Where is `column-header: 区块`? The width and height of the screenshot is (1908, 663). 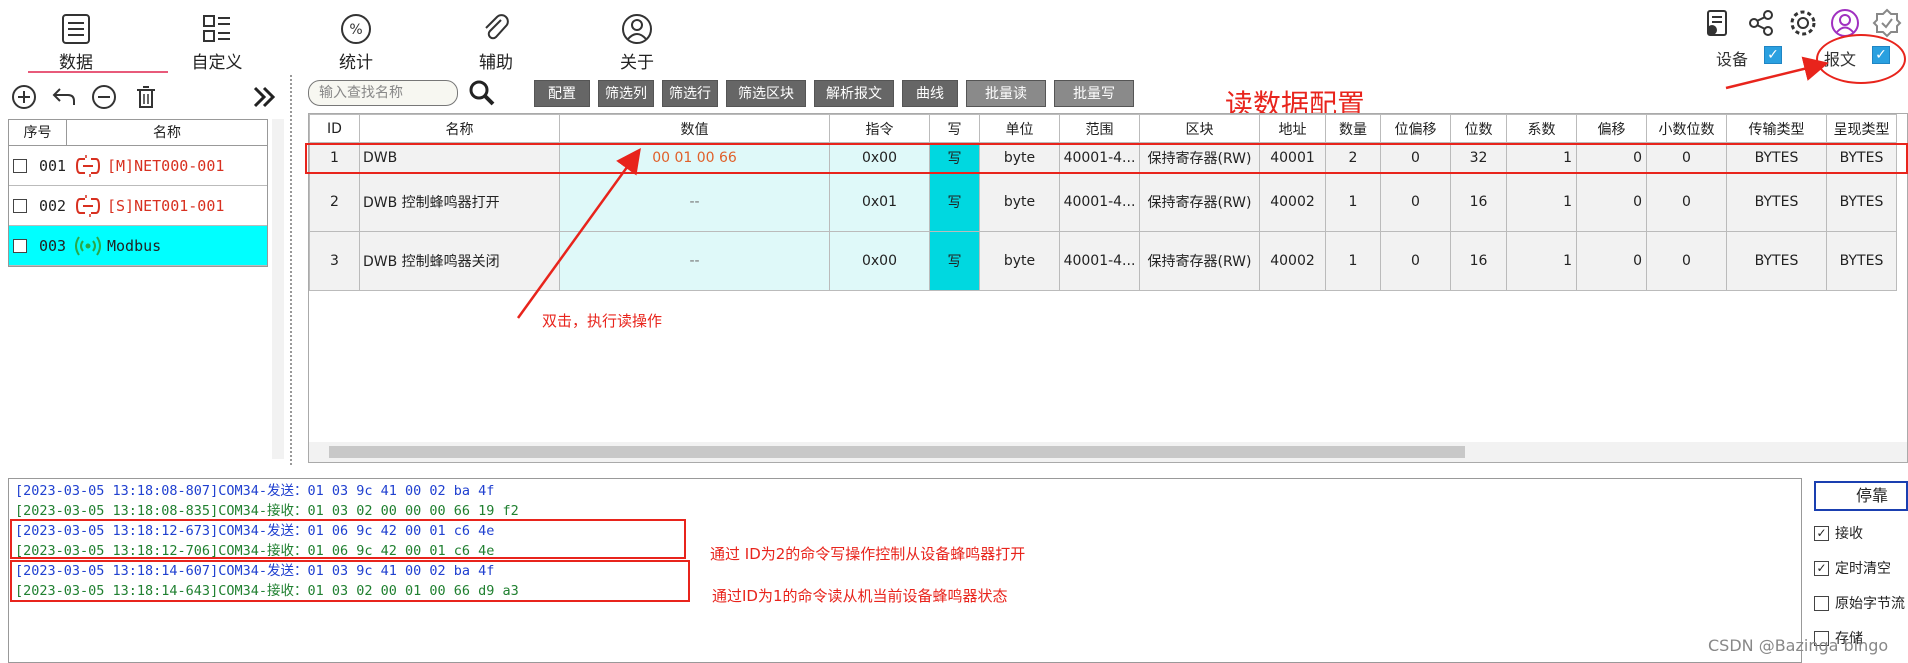 column-header: 区块 is located at coordinates (1199, 128).